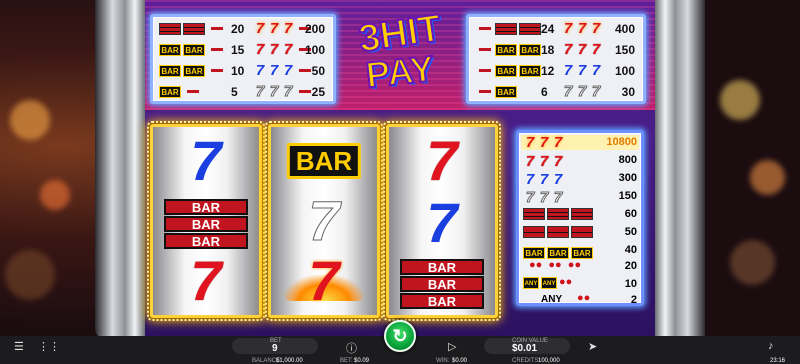 Image resolution: width=800 pixels, height=364 pixels. Describe the element at coordinates (592, 346) in the screenshot. I see `turbo-icon: ➤` at that location.